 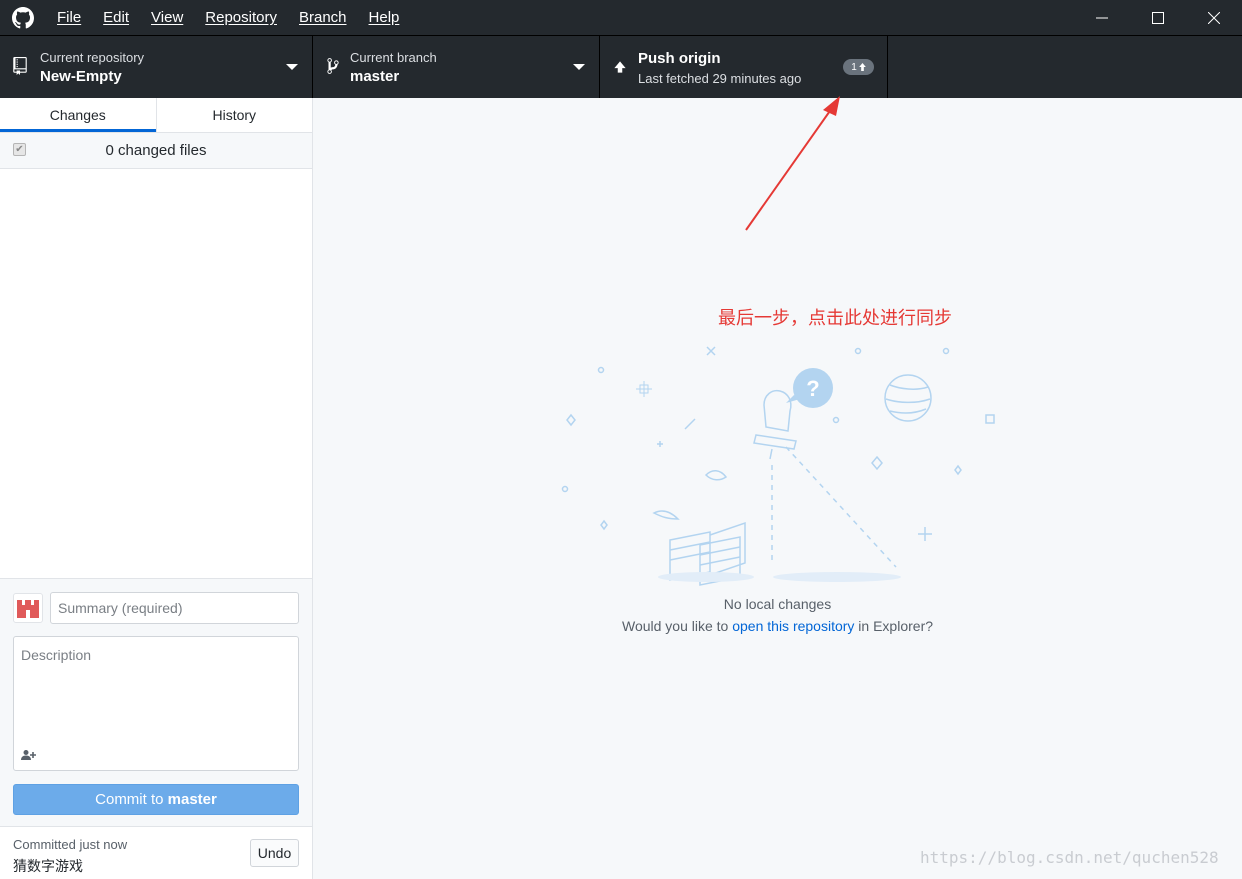 I want to click on branch-label: Current branch, so click(x=393, y=57).